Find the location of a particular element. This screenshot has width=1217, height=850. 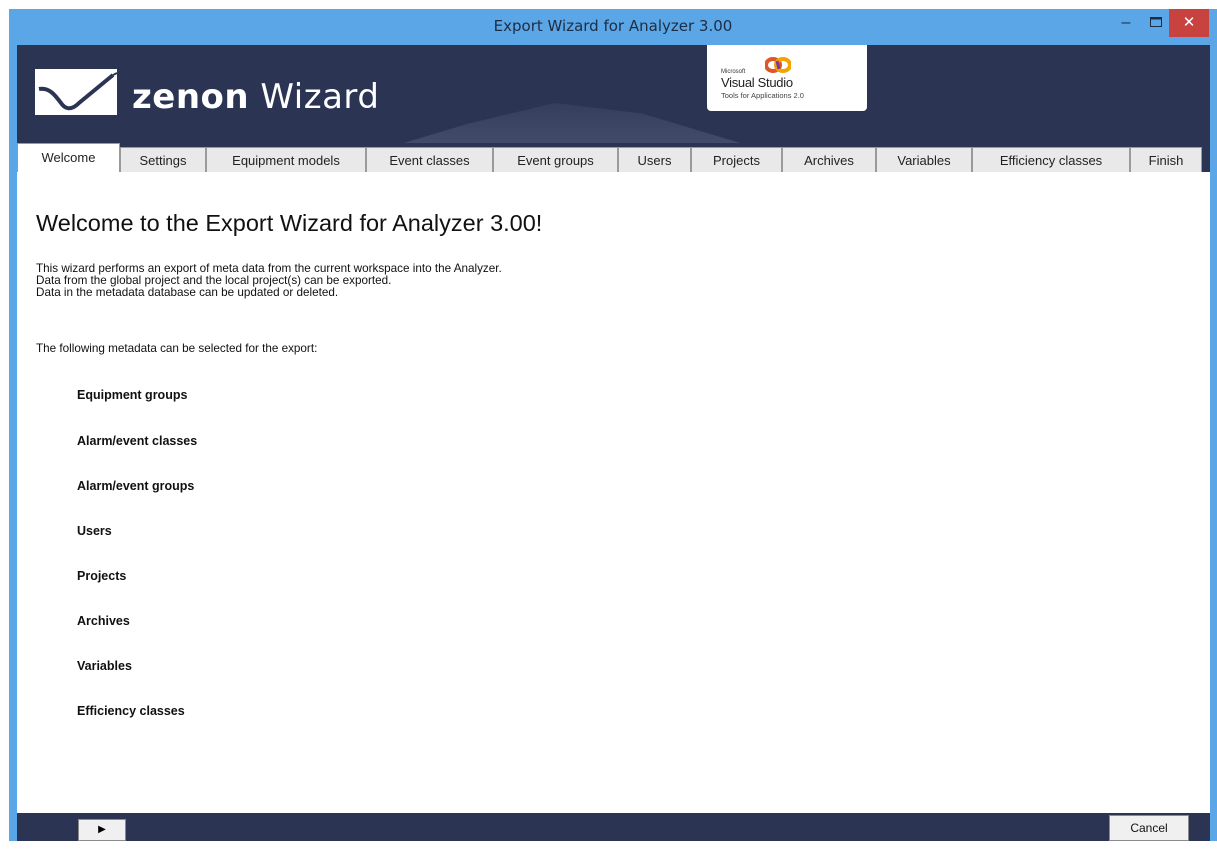

maximize-icon is located at coordinates (1156, 22).